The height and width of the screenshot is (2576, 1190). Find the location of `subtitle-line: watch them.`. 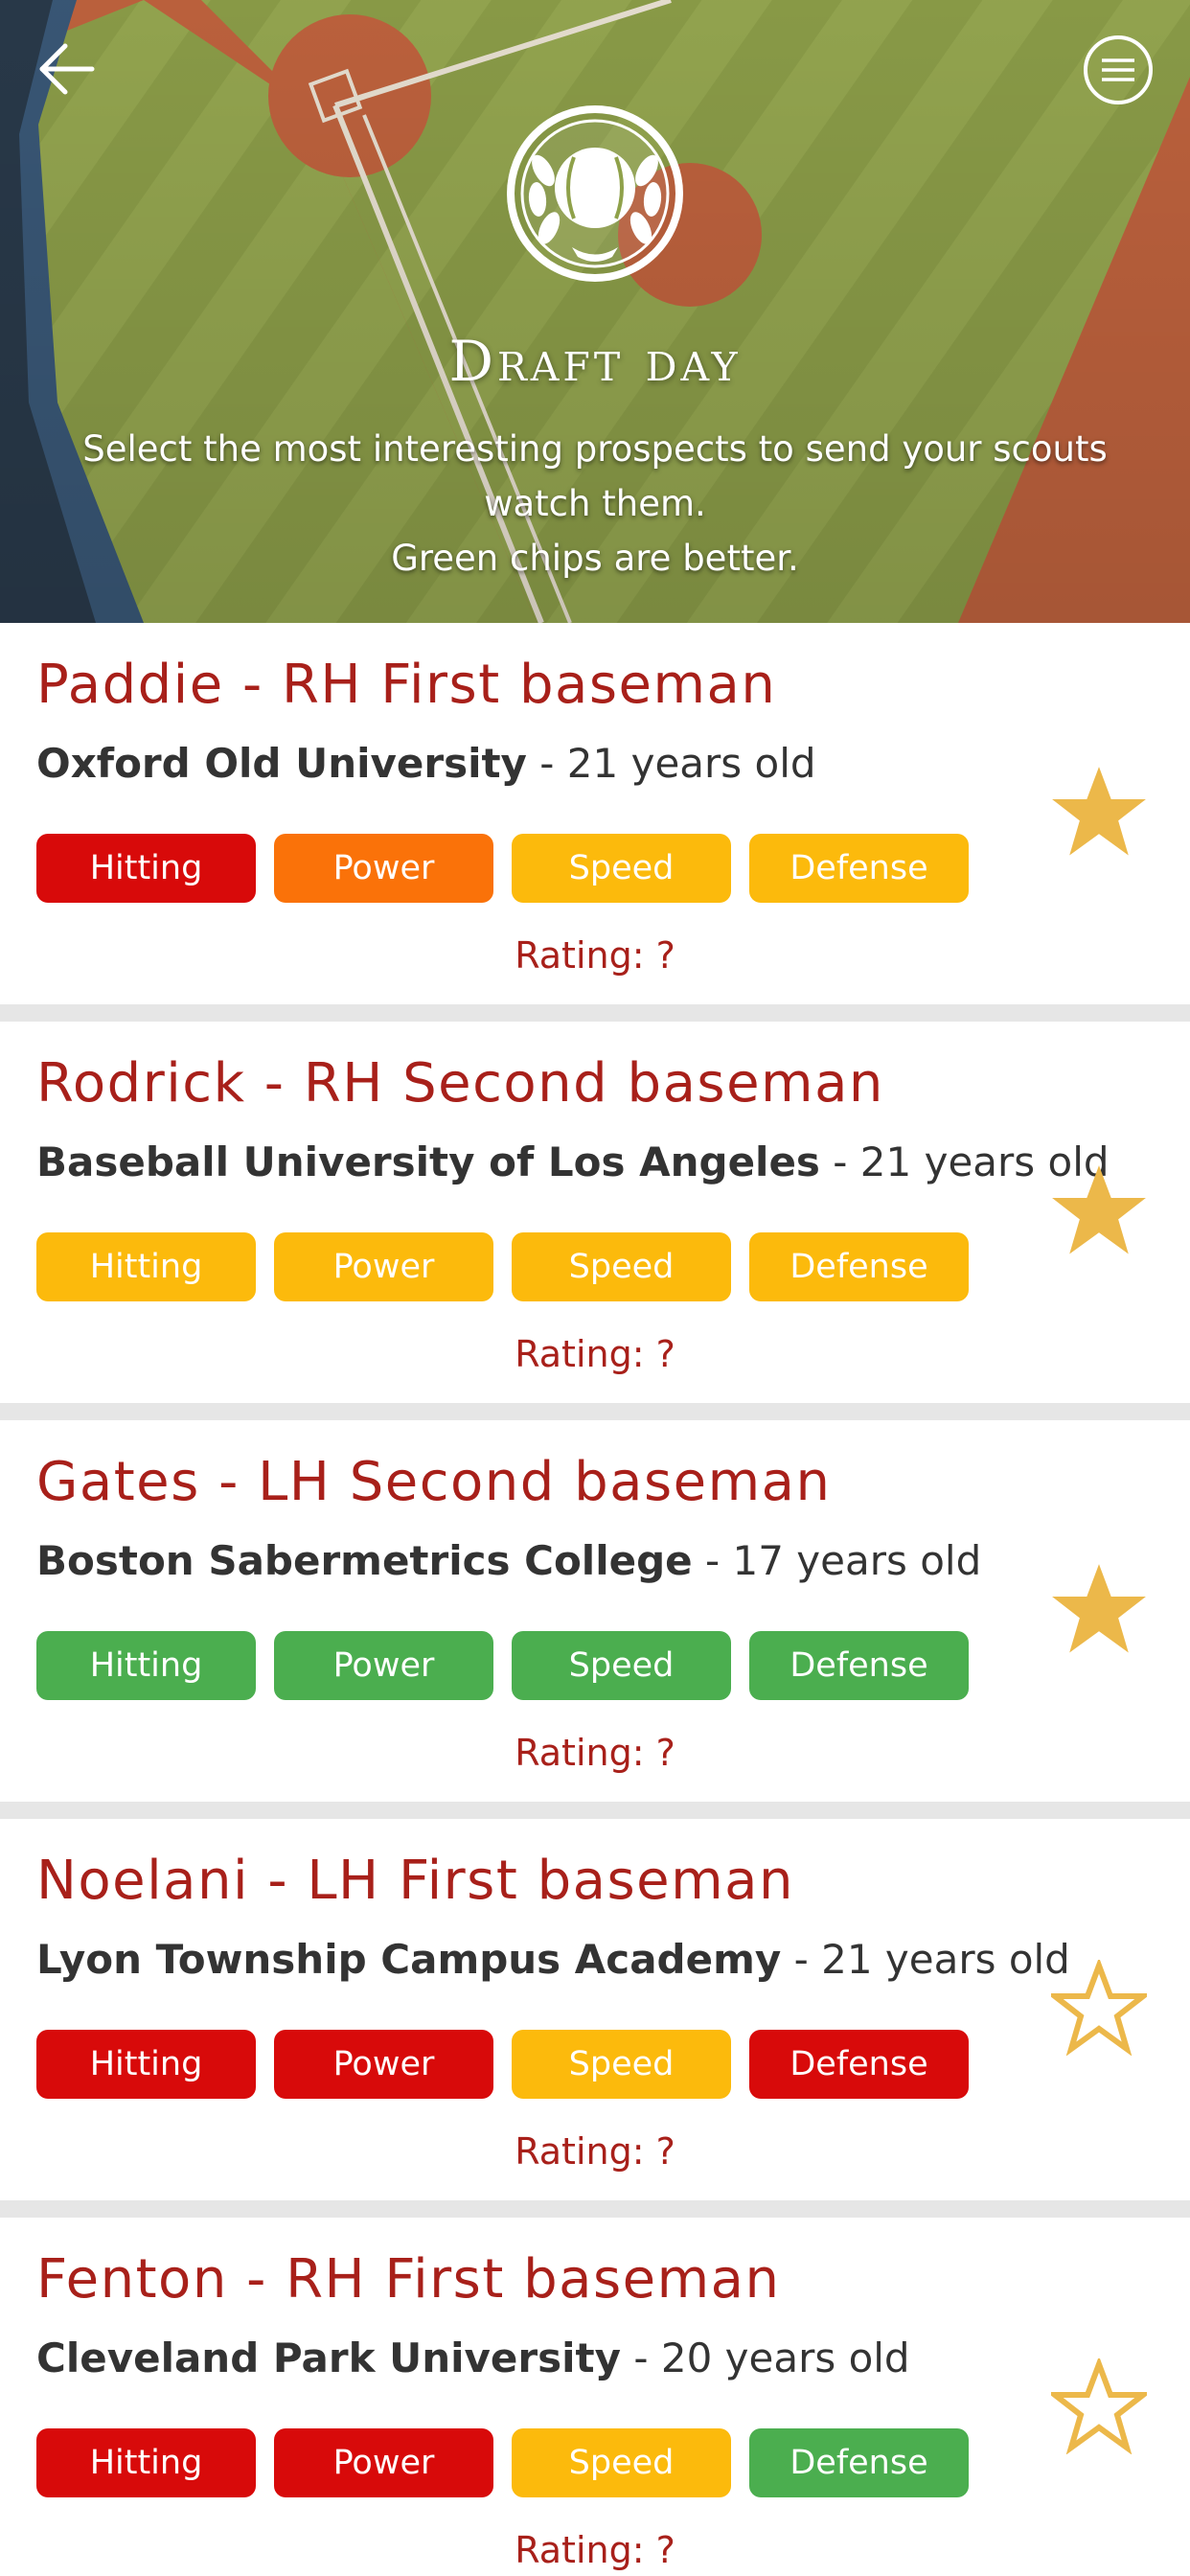

subtitle-line: watch them. is located at coordinates (595, 504).